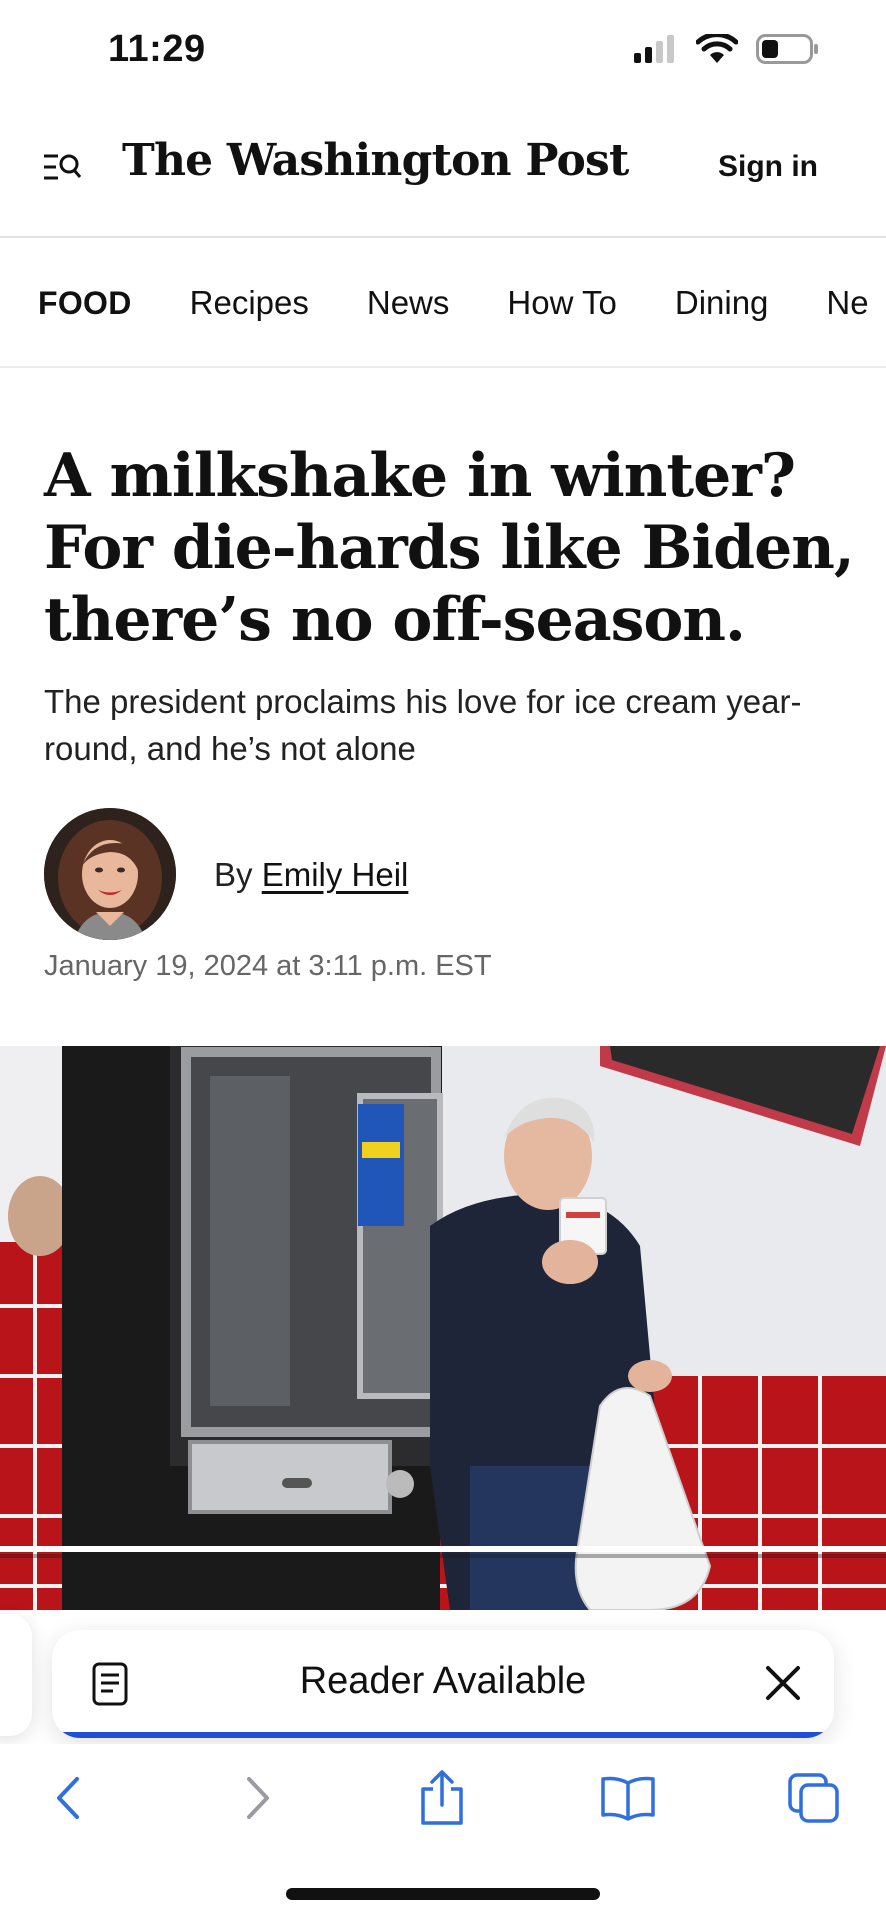 The image size is (886, 1920). Describe the element at coordinates (16, 1675) in the screenshot. I see `previous-banner-peek` at that location.